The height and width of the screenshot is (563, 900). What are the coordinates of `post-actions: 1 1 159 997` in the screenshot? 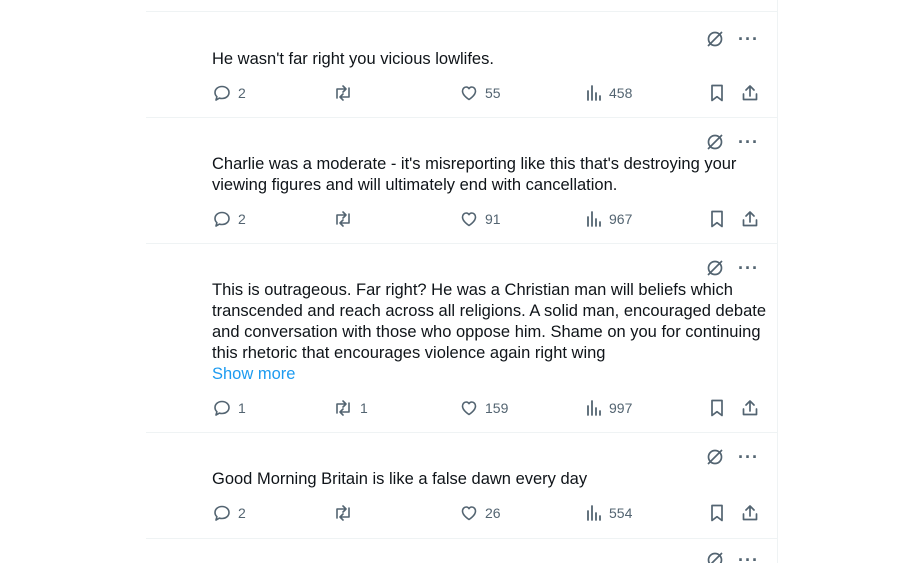 It's located at (487, 409).